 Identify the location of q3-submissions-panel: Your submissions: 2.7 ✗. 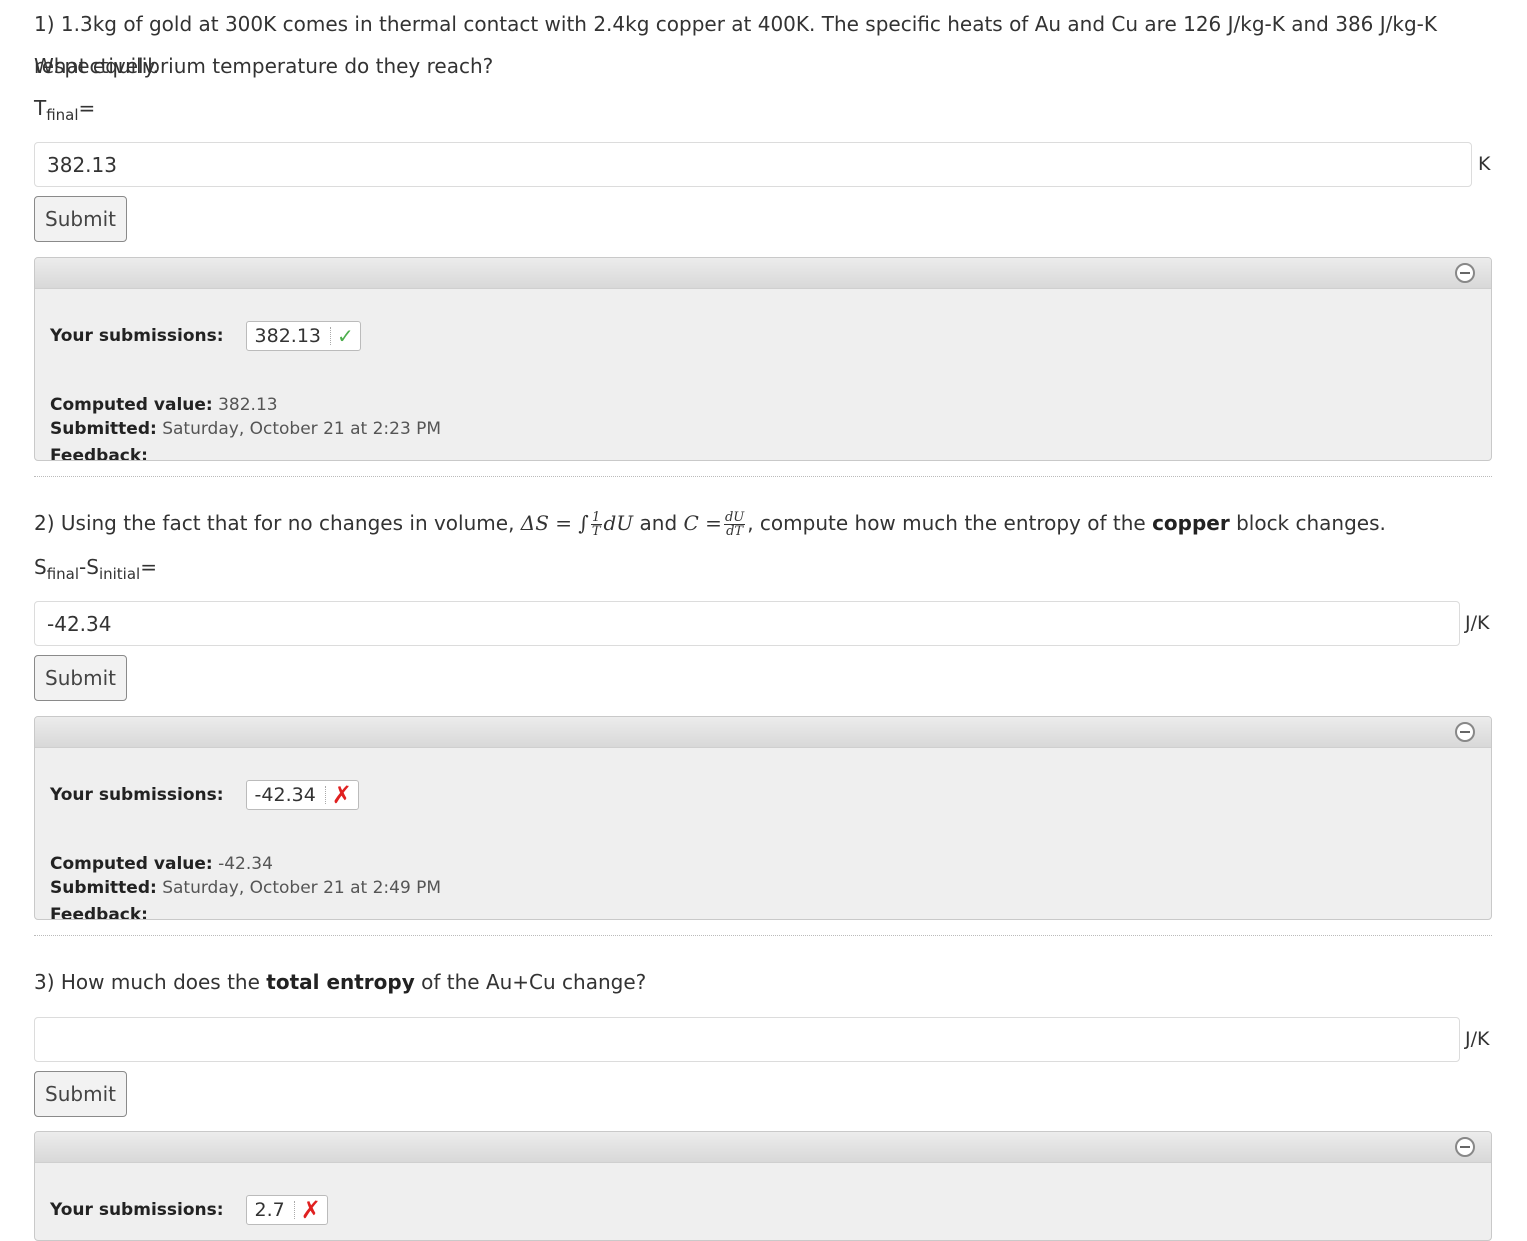
(763, 1186).